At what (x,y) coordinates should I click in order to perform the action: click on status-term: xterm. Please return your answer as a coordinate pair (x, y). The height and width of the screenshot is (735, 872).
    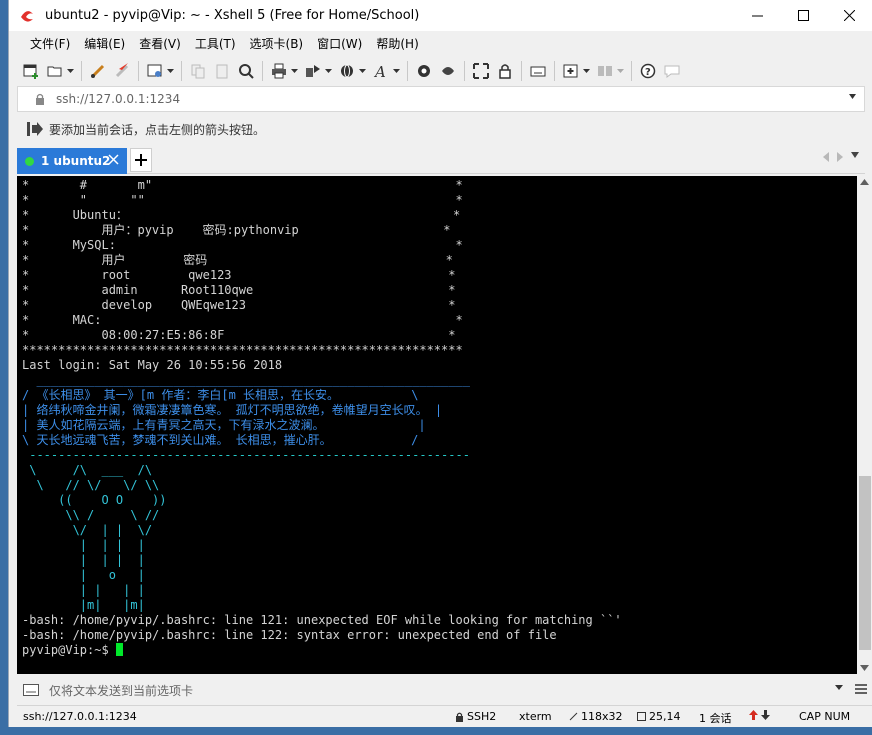
    Looking at the image, I should click on (535, 716).